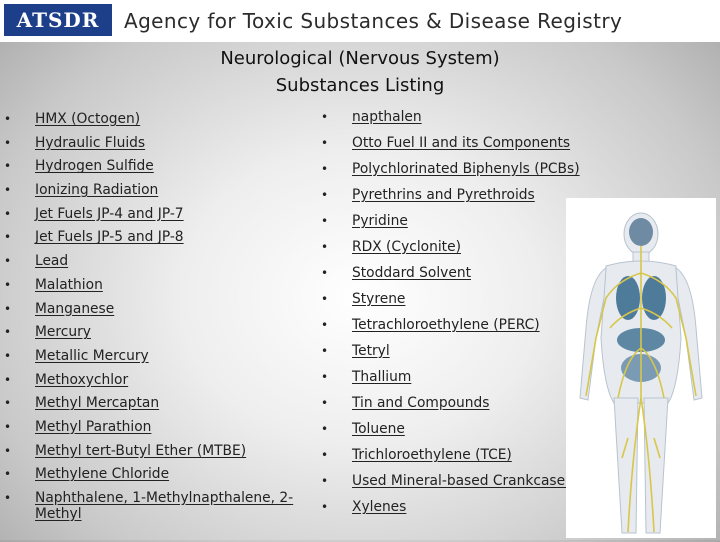 The width and height of the screenshot is (720, 542). I want to click on left-substance-item: • Hydrogen Sulfide, so click(169, 170).